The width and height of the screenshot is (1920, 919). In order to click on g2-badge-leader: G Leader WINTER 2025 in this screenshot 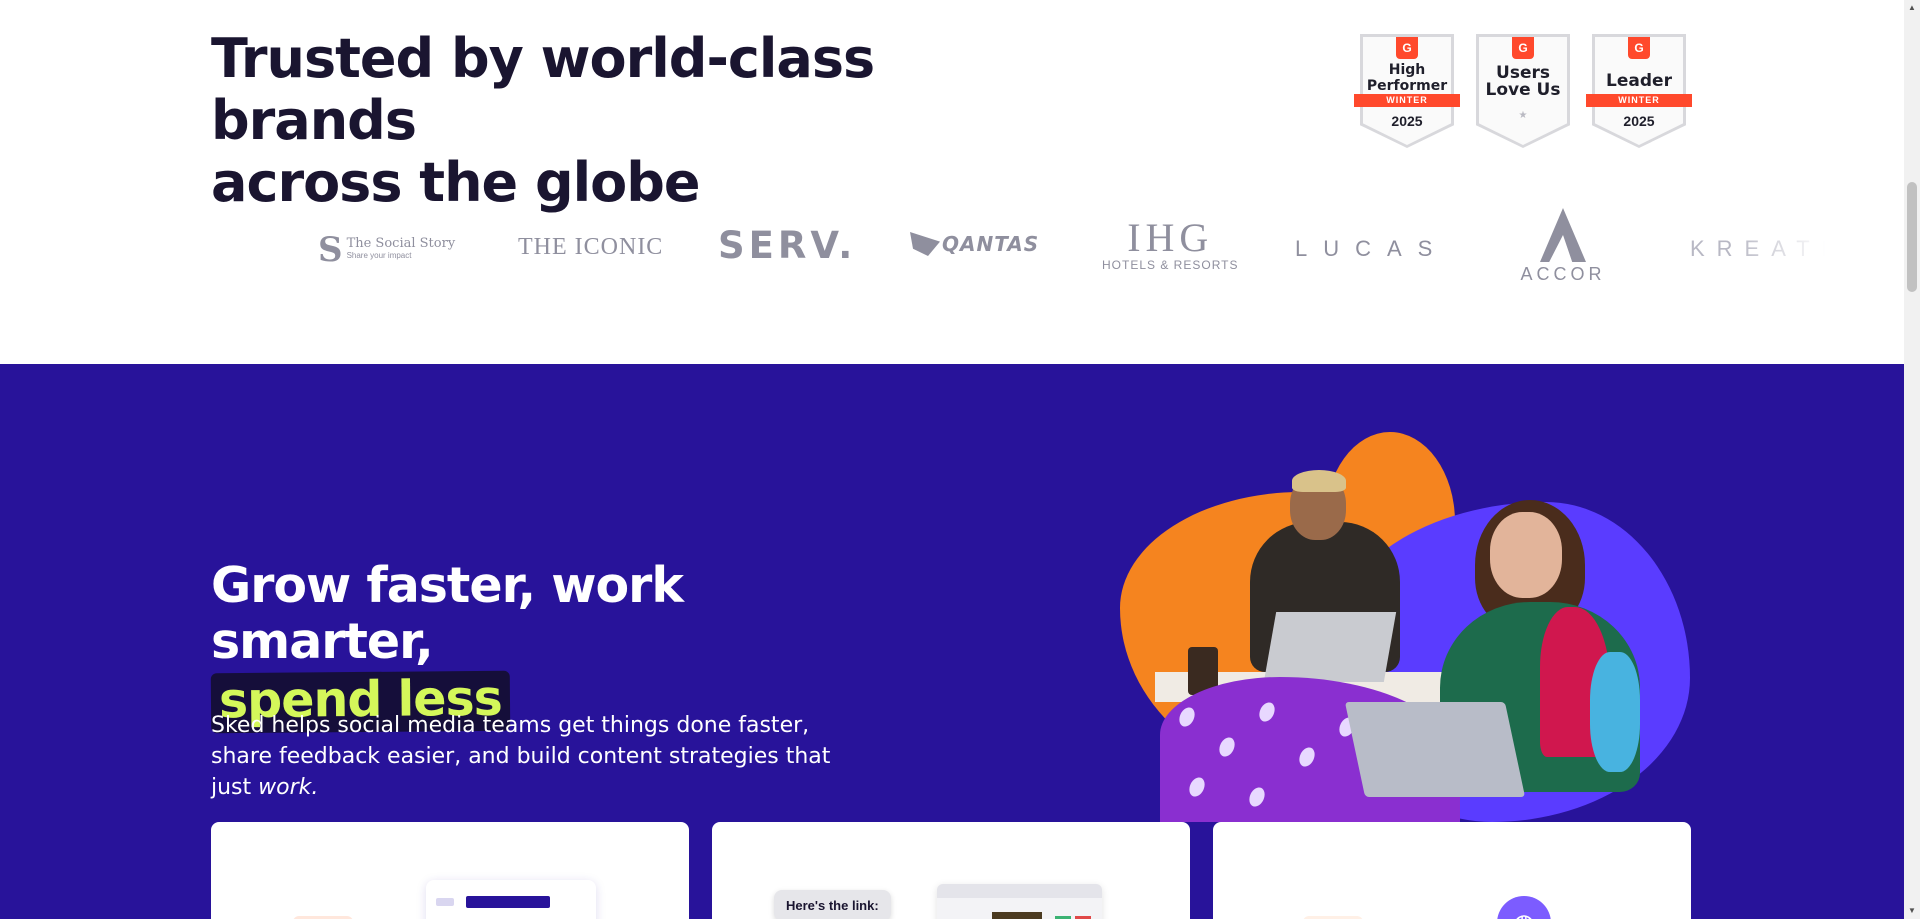, I will do `click(1639, 91)`.